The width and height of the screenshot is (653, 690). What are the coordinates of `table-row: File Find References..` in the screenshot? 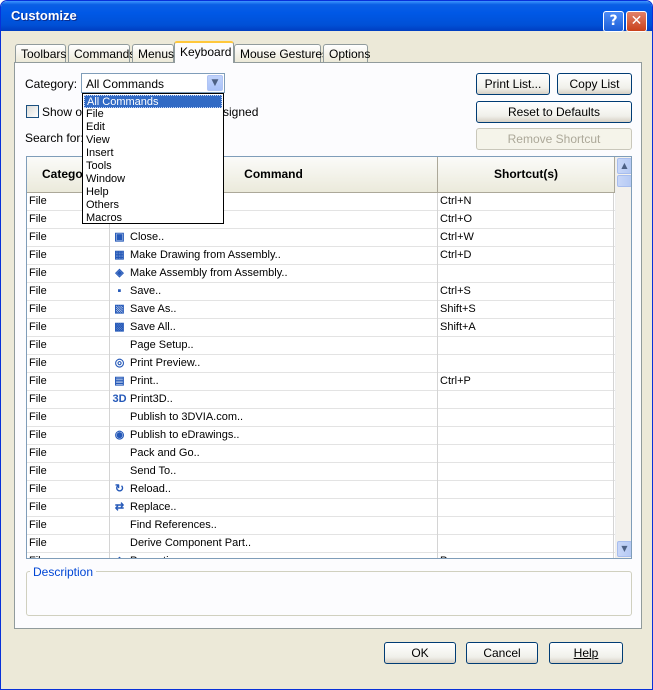 It's located at (321, 526).